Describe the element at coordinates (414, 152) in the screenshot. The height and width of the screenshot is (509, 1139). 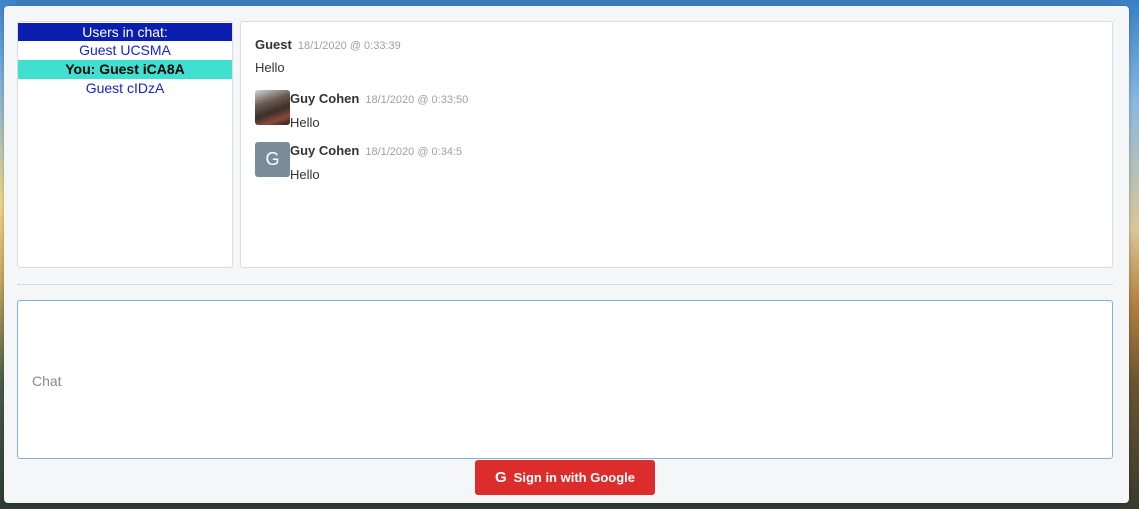
I see `message-timestamp: 18/1/2020 @ 0:34:5` at that location.